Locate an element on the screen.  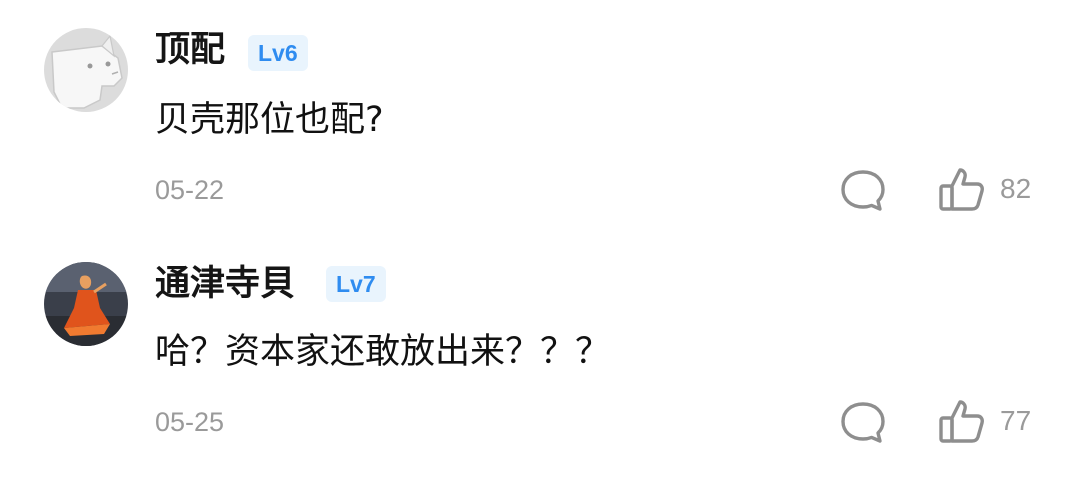
like-count: 82 is located at coordinates (1016, 188).